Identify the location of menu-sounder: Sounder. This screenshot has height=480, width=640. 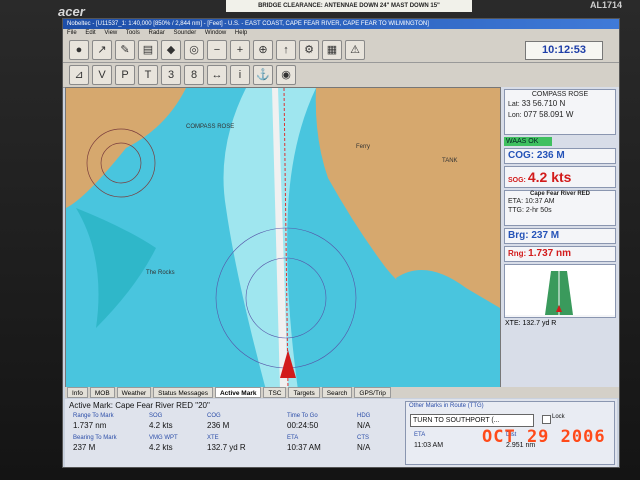
(185, 33).